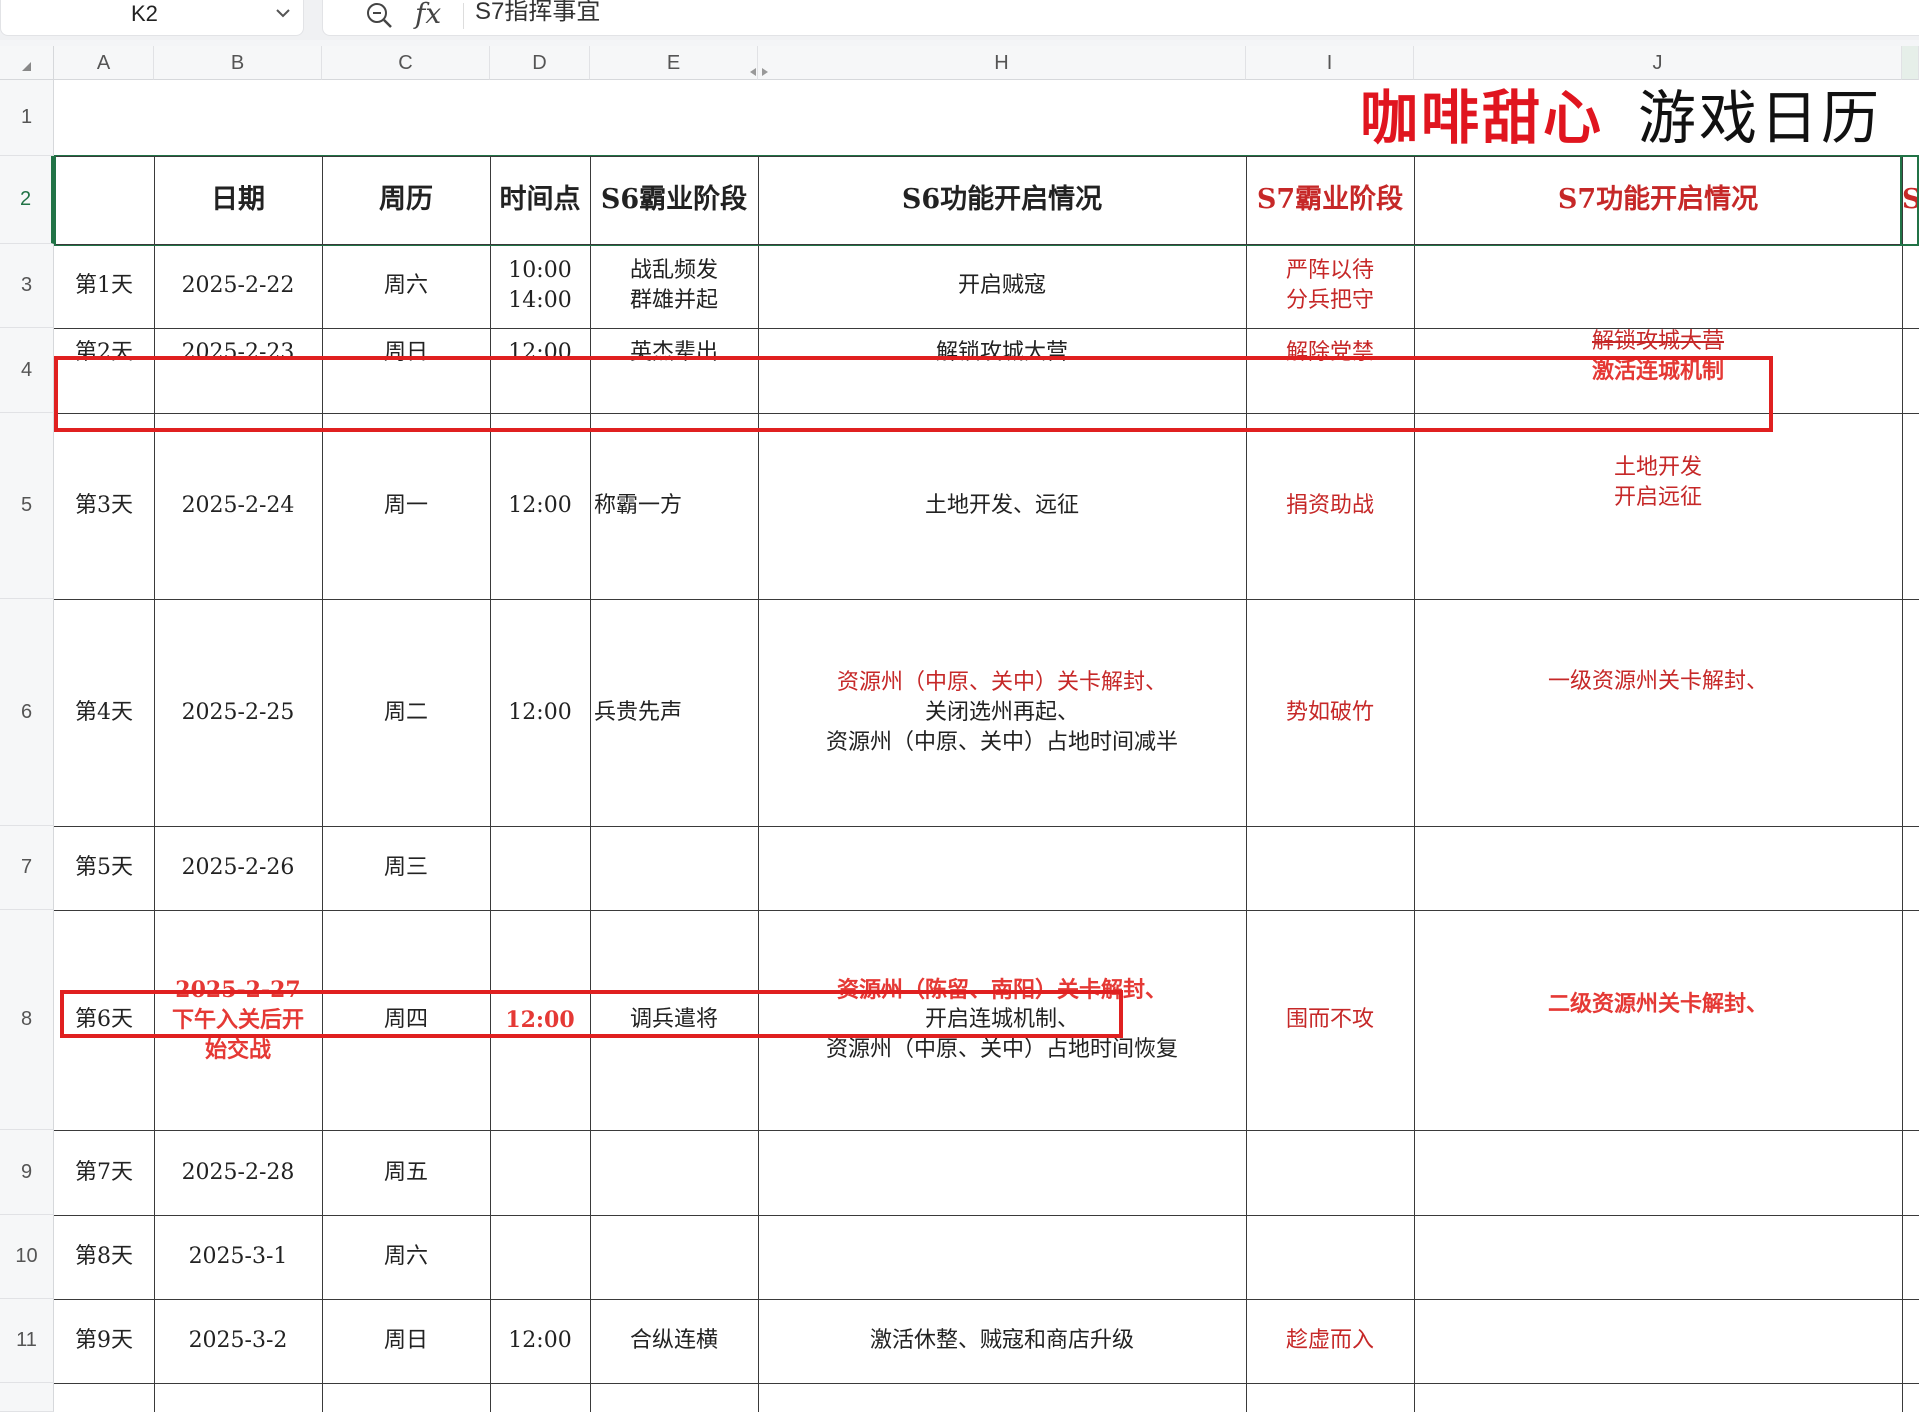 The width and height of the screenshot is (1919, 1412). I want to click on day-cell: 第4天, so click(104, 712).